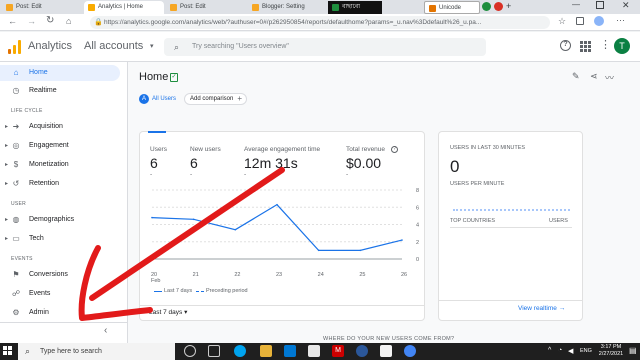 The image size is (640, 360). What do you see at coordinates (560, 350) in the screenshot?
I see `wifi-icon: ◔` at bounding box center [560, 350].